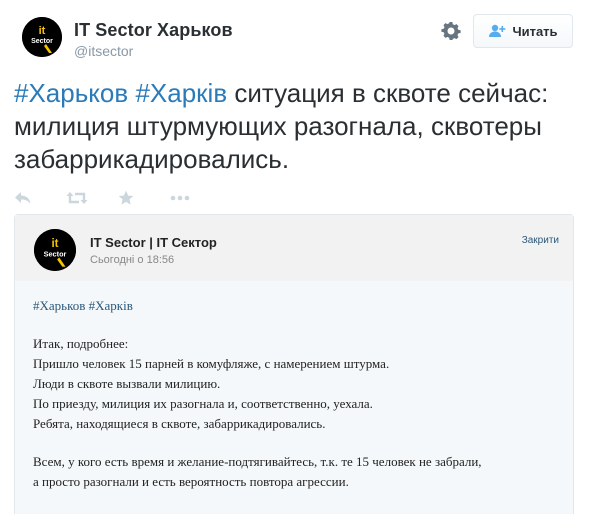  I want to click on favorite-button, so click(144, 198).